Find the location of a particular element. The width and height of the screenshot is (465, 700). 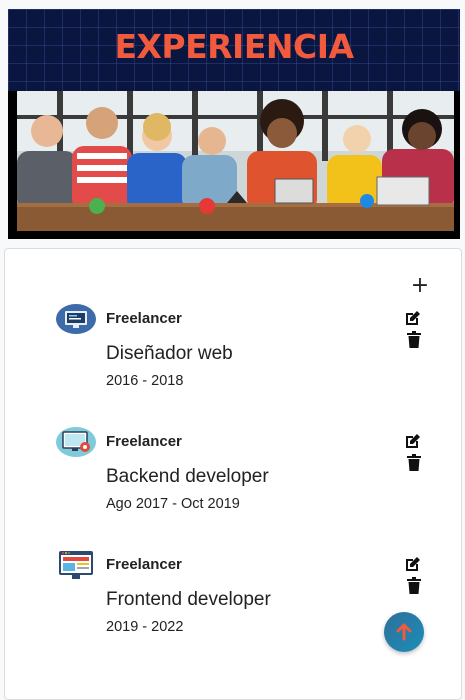

position-title: Frontend developer is located at coordinates (188, 599).